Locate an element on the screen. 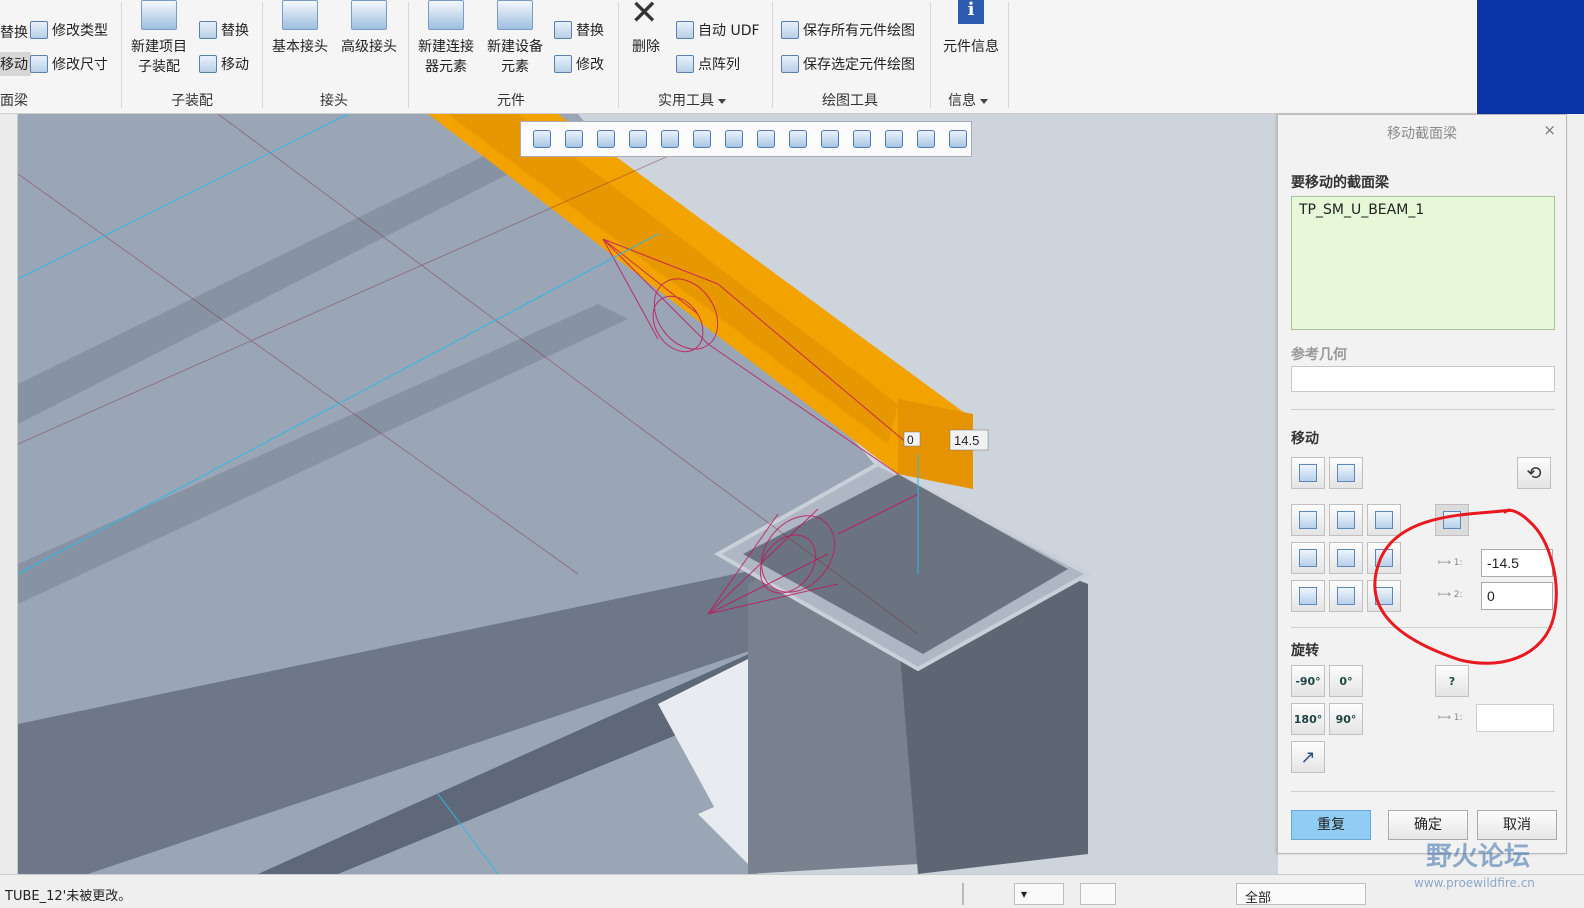  datum-display-button is located at coordinates (830, 139).